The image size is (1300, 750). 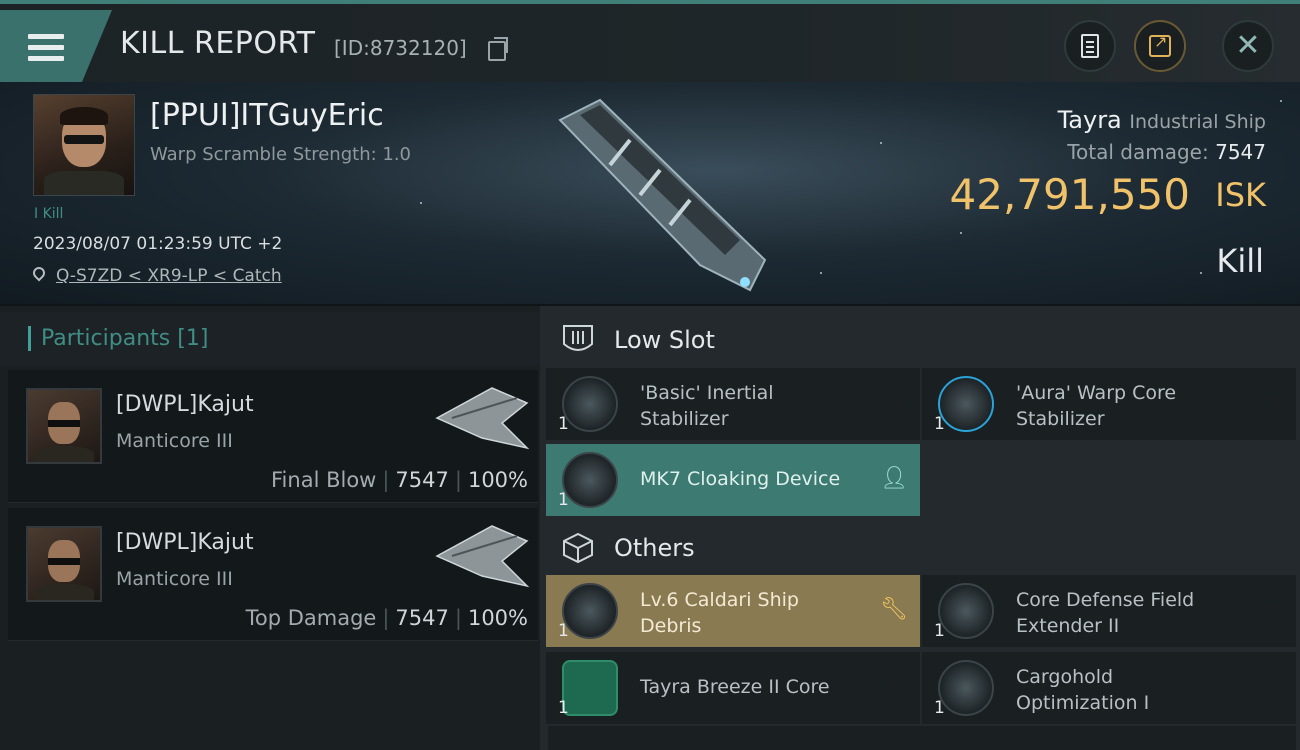 What do you see at coordinates (46, 48) in the screenshot?
I see `menu-icon` at bounding box center [46, 48].